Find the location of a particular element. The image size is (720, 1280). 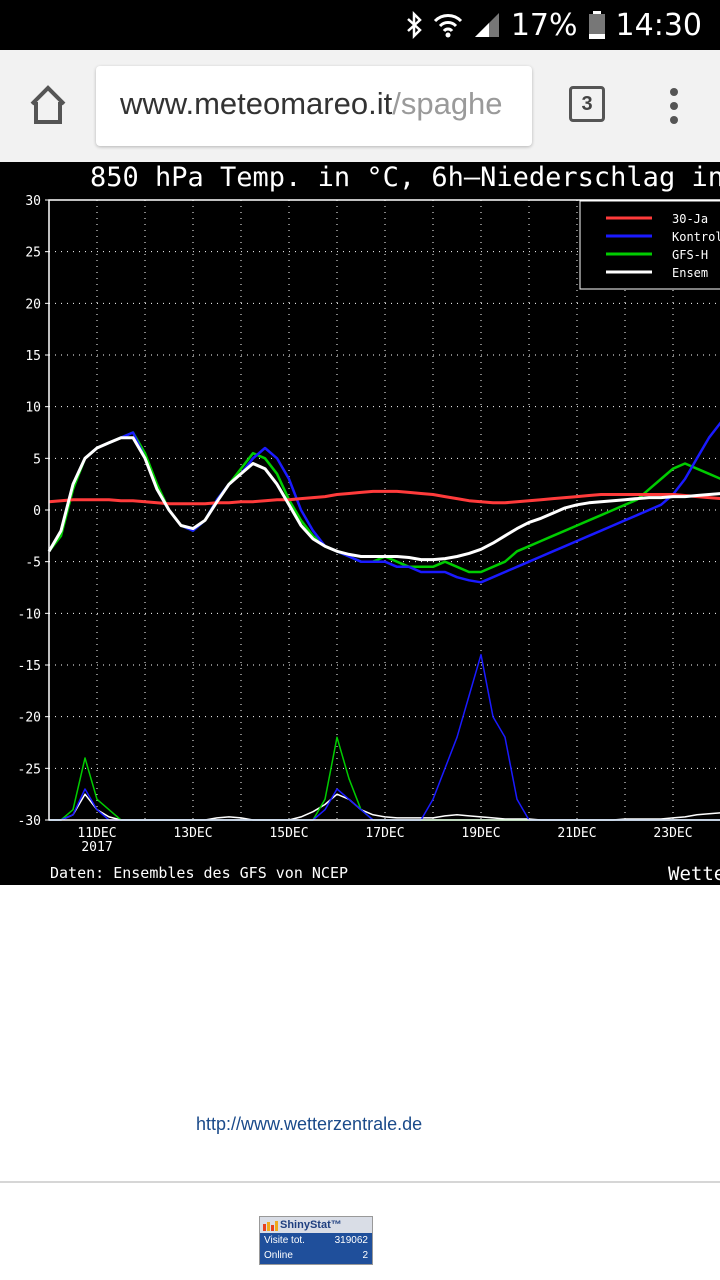

counter-row-online: Online 2 is located at coordinates (316, 1255).